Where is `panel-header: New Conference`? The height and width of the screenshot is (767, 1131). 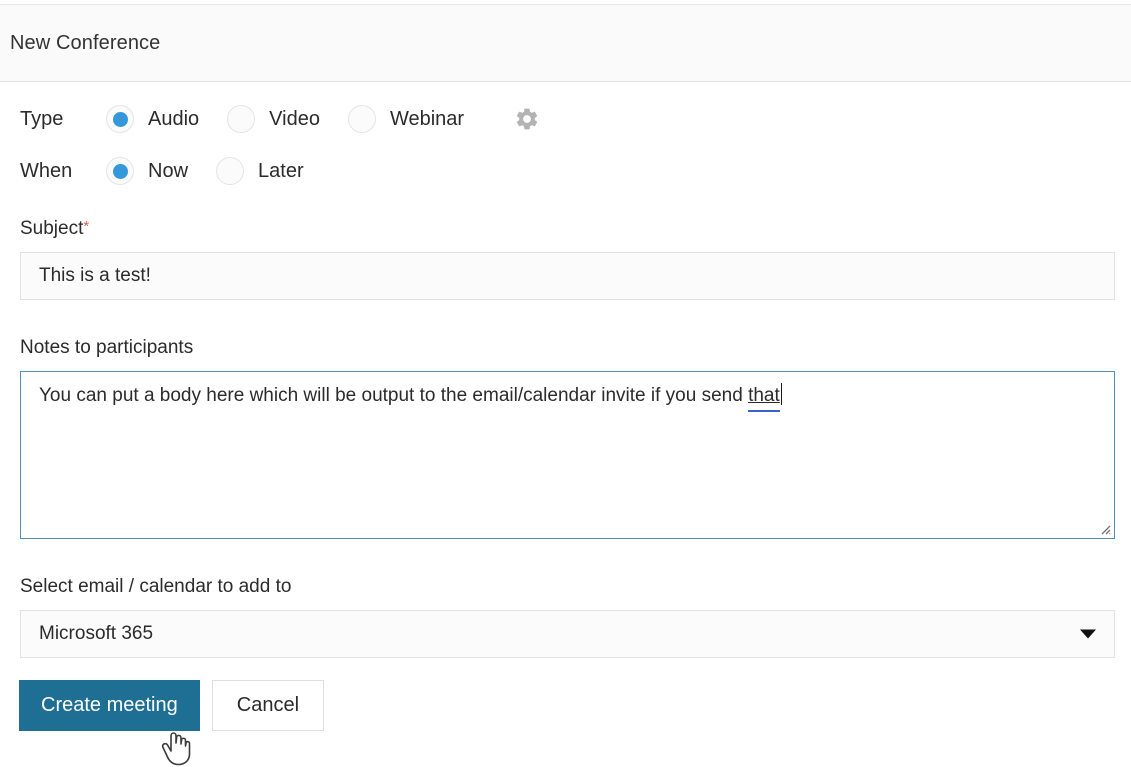 panel-header: New Conference is located at coordinates (565, 43).